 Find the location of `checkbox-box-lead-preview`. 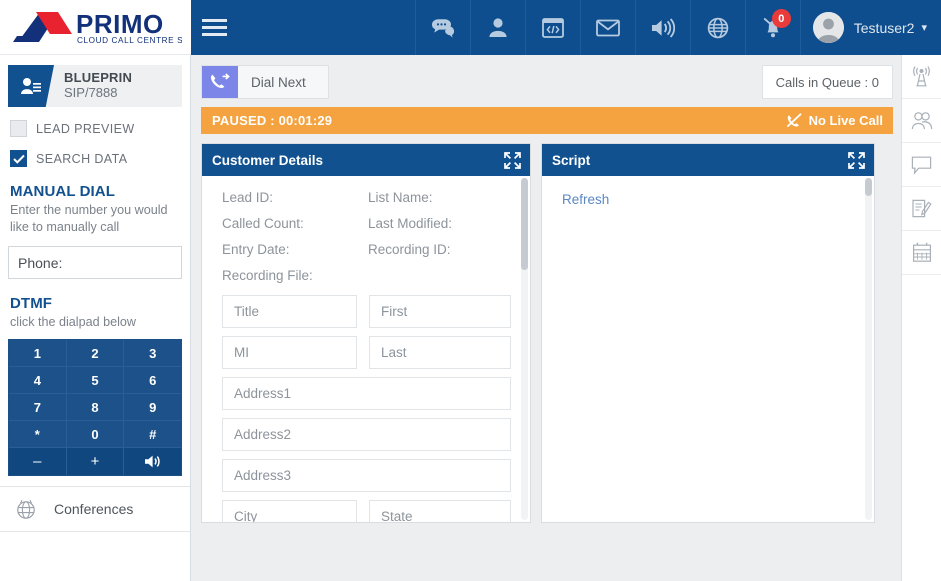

checkbox-box-lead-preview is located at coordinates (18, 128).